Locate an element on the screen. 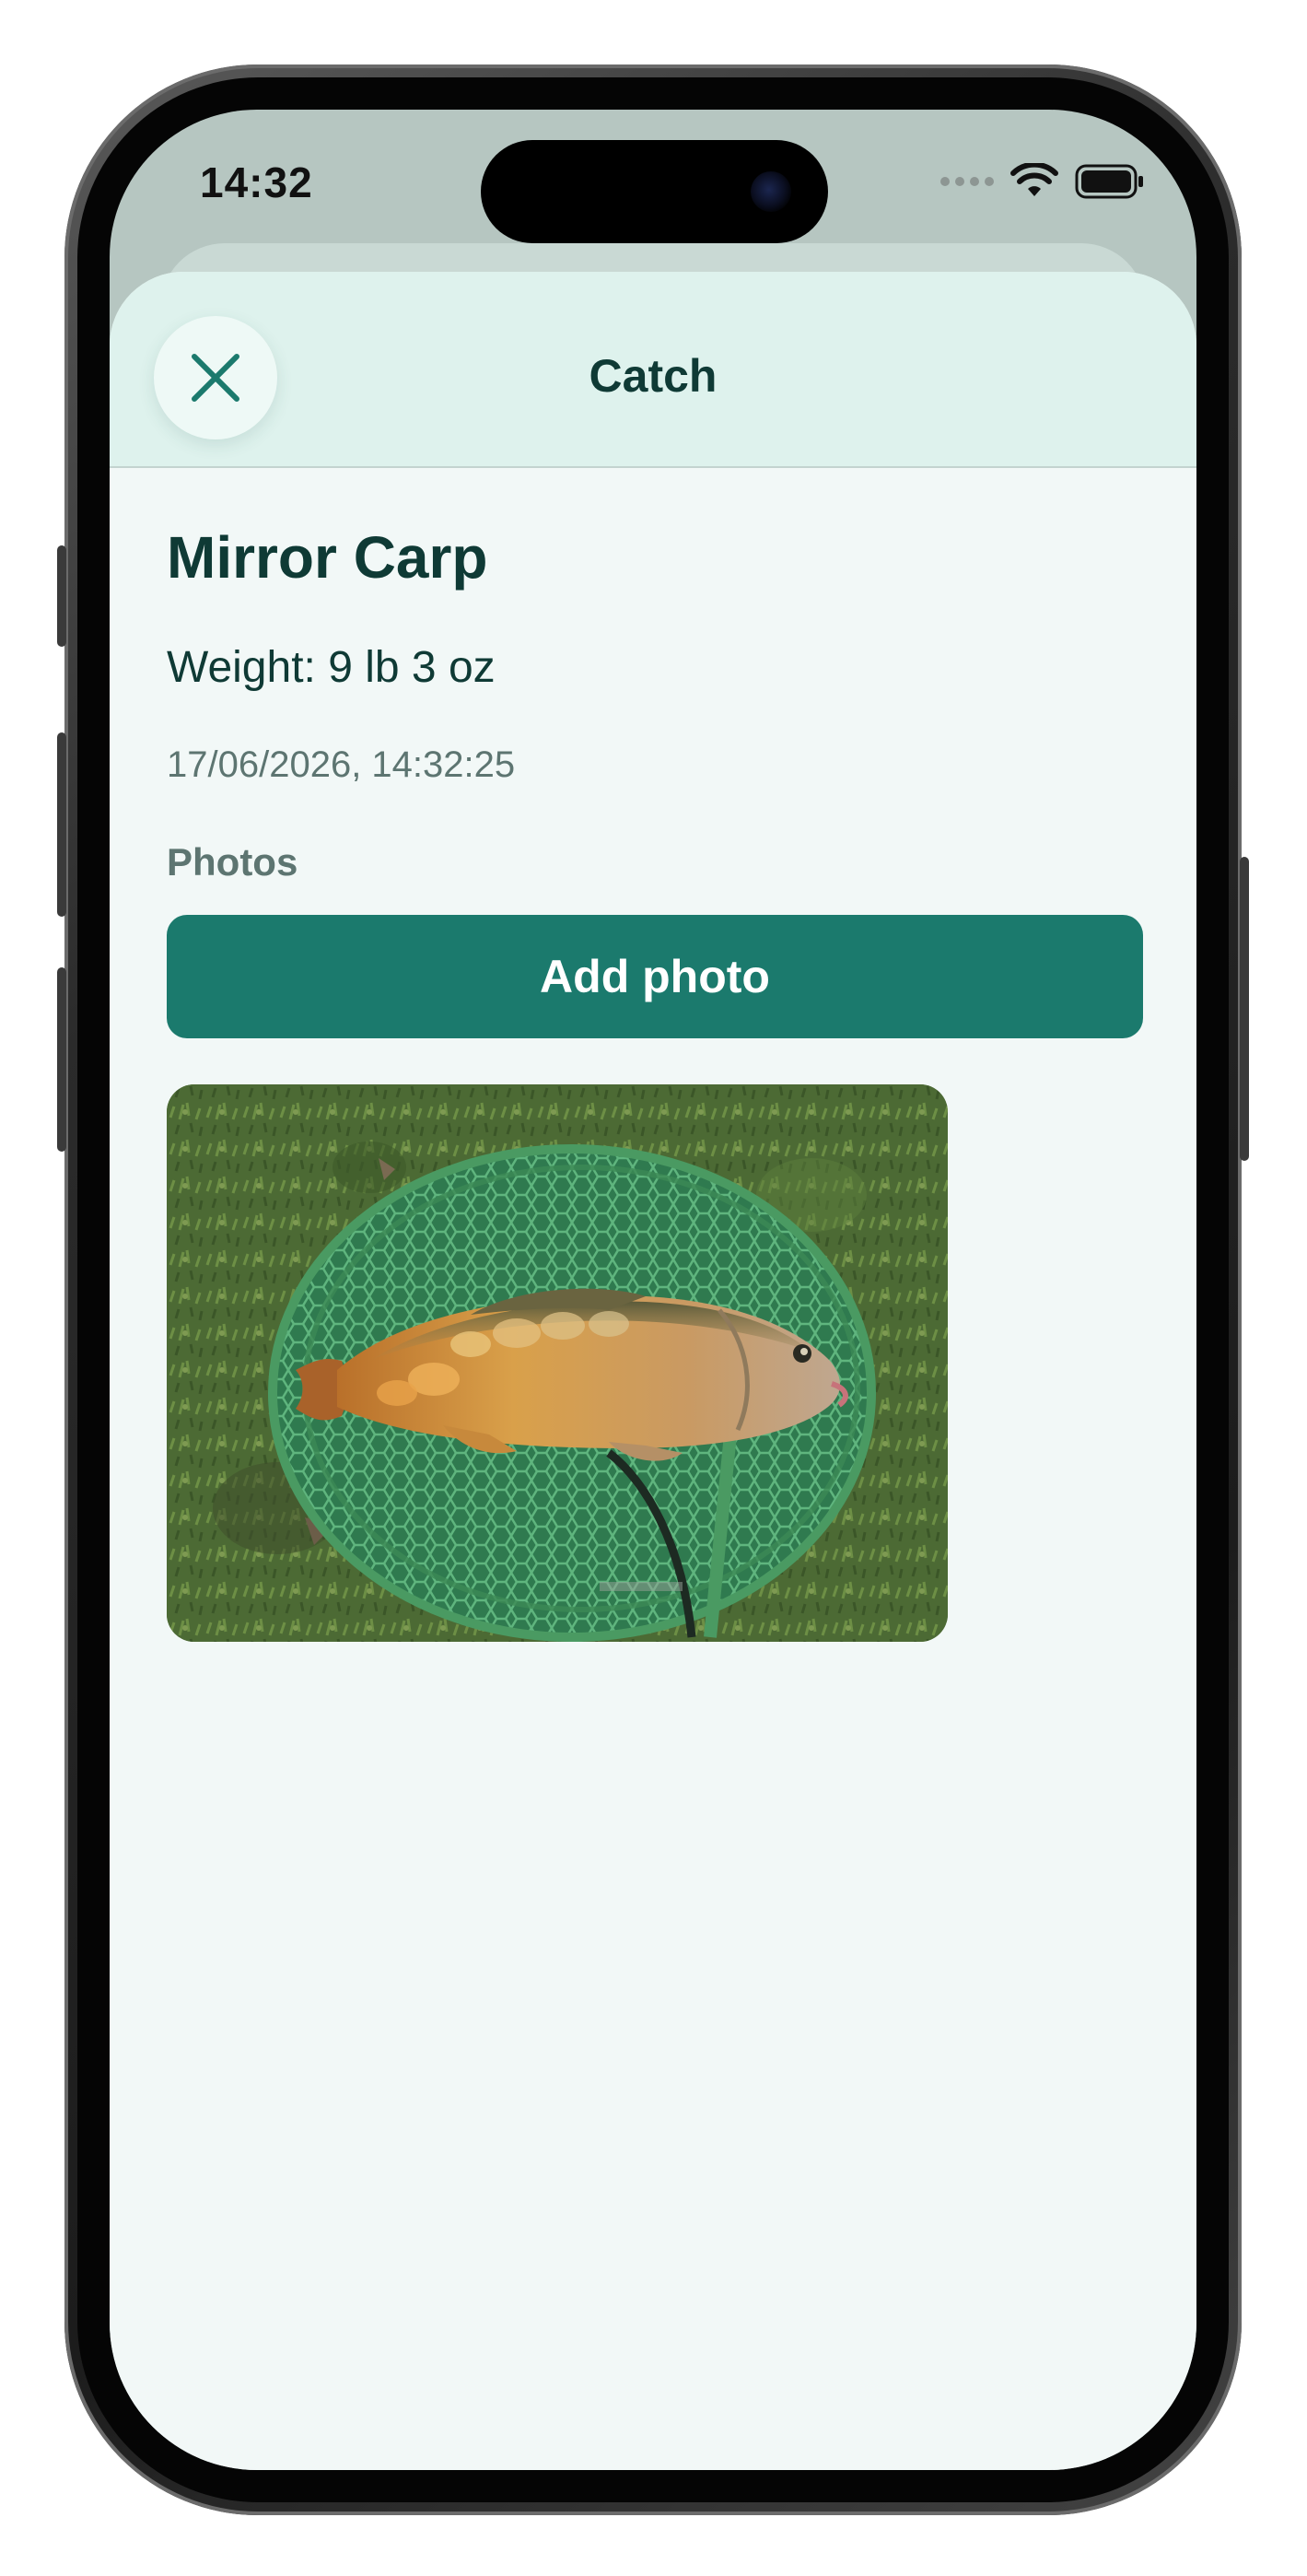 The height and width of the screenshot is (2576, 1307). front-camera-icon is located at coordinates (771, 191).